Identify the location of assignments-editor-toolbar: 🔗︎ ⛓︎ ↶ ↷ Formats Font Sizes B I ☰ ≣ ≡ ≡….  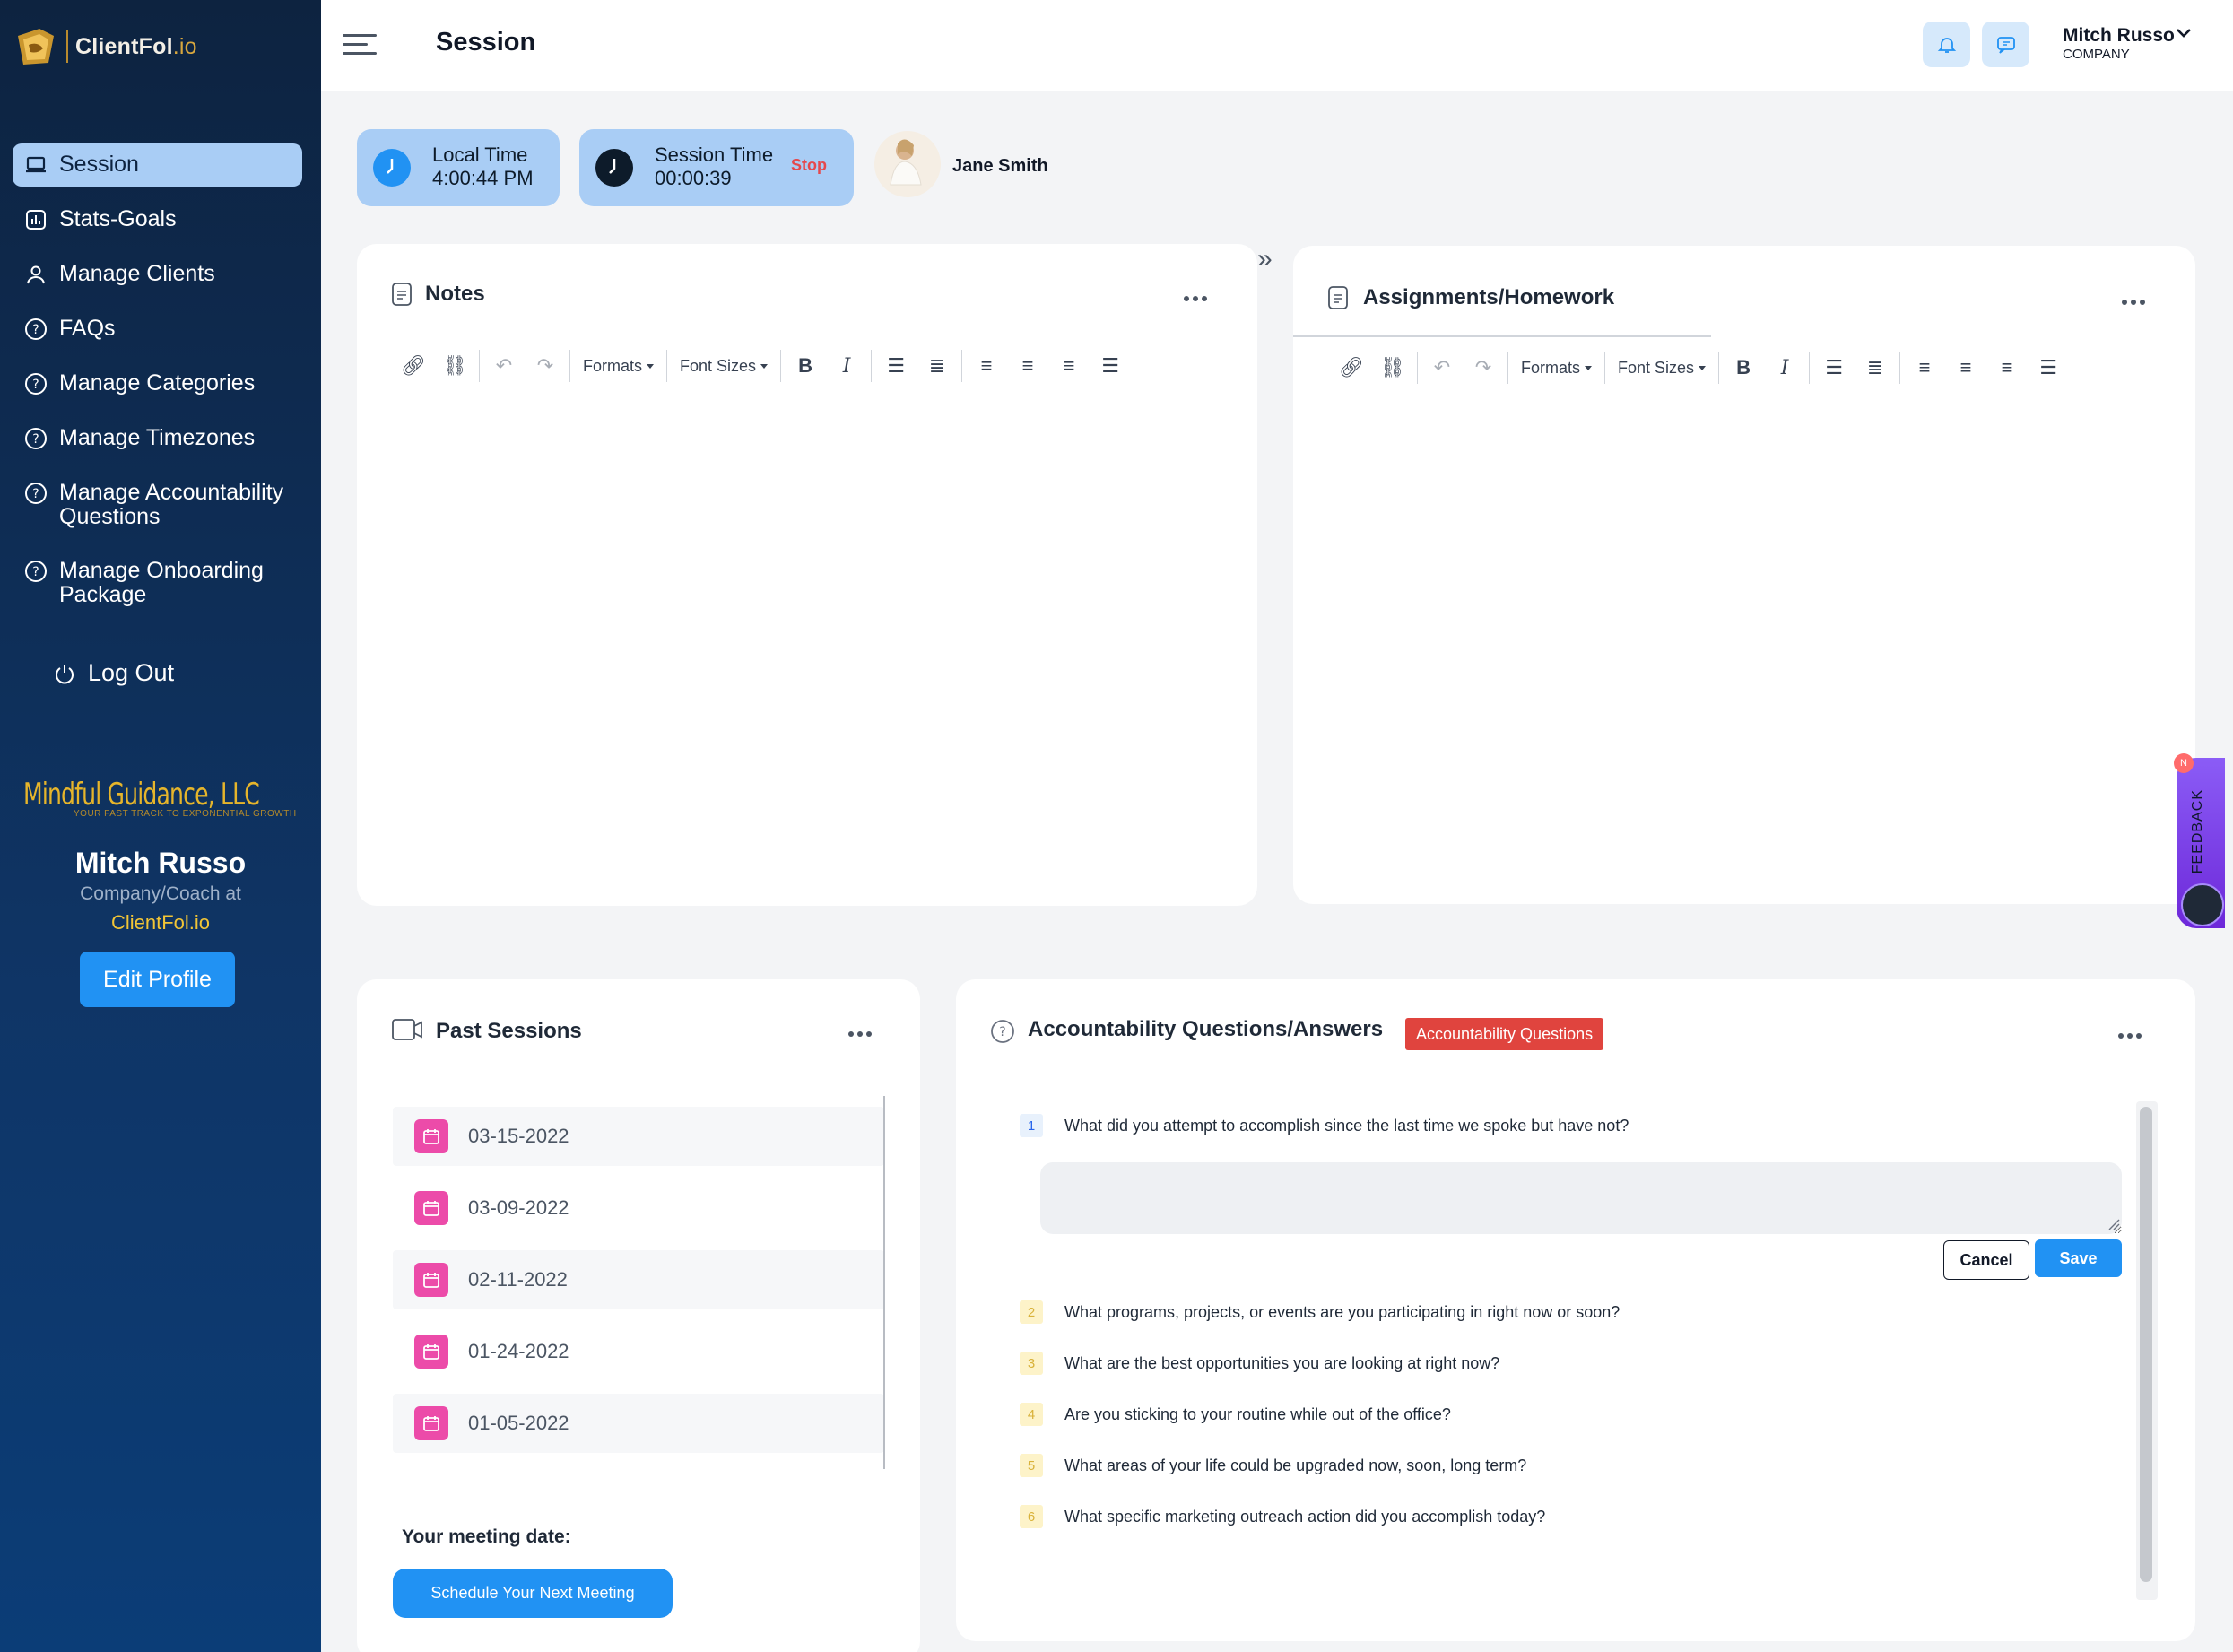
(1700, 368).